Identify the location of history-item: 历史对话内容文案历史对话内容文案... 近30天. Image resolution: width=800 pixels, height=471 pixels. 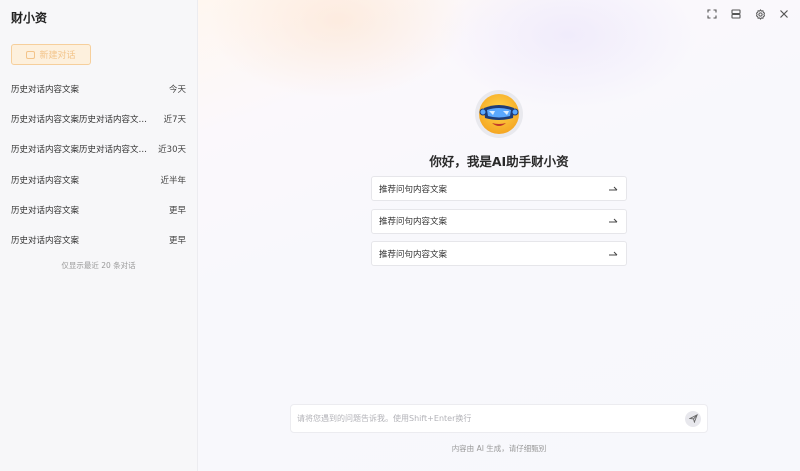
(98, 149).